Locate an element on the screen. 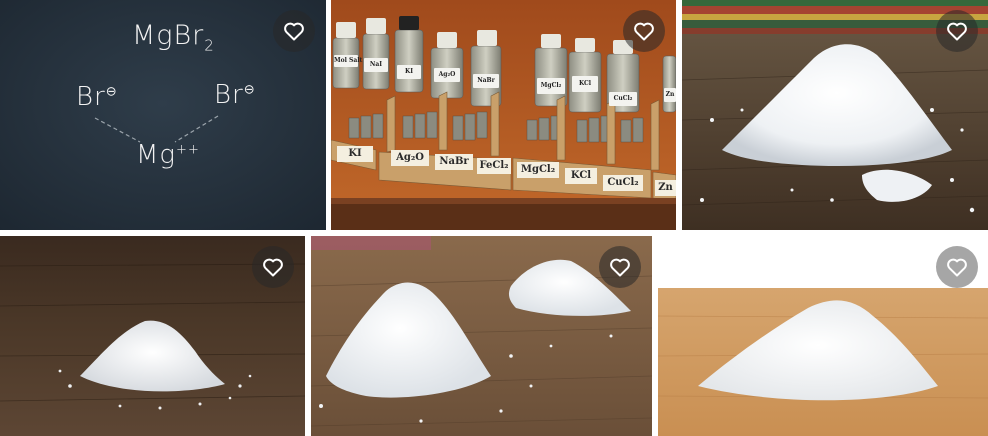  bottle-label: CuCl₂ is located at coordinates (623, 99).